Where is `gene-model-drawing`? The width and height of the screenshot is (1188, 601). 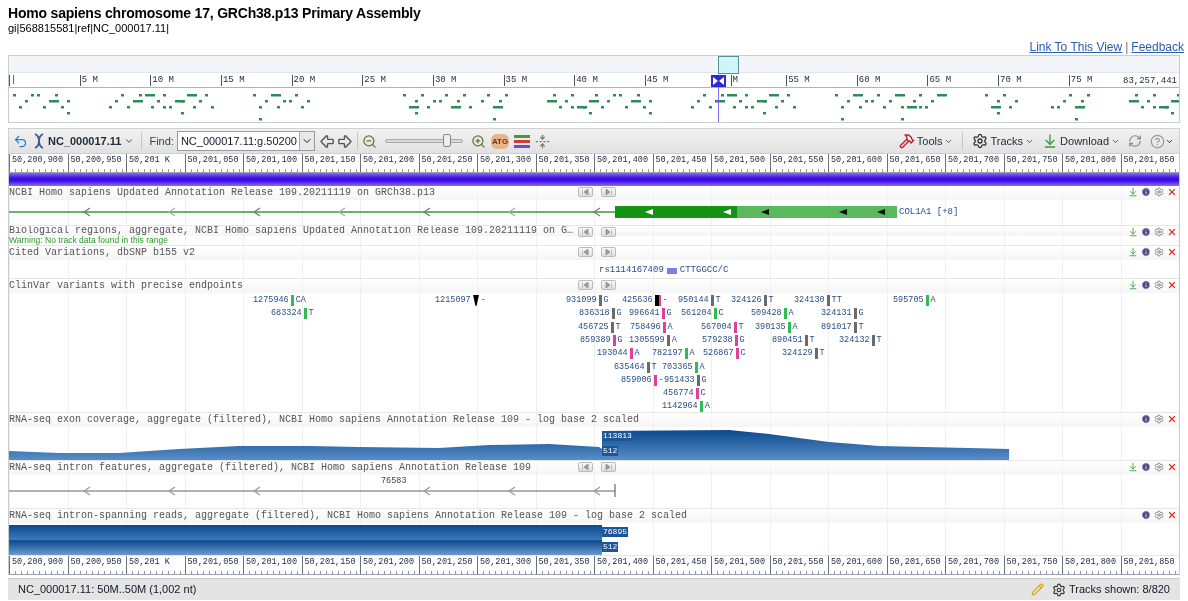 gene-model-drawing is located at coordinates (453, 212).